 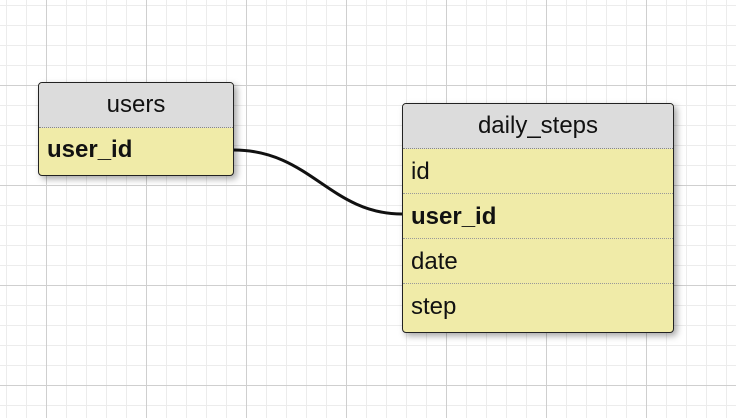 What do you see at coordinates (318, 182) in the screenshot?
I see `relation-line-users-daily-steps` at bounding box center [318, 182].